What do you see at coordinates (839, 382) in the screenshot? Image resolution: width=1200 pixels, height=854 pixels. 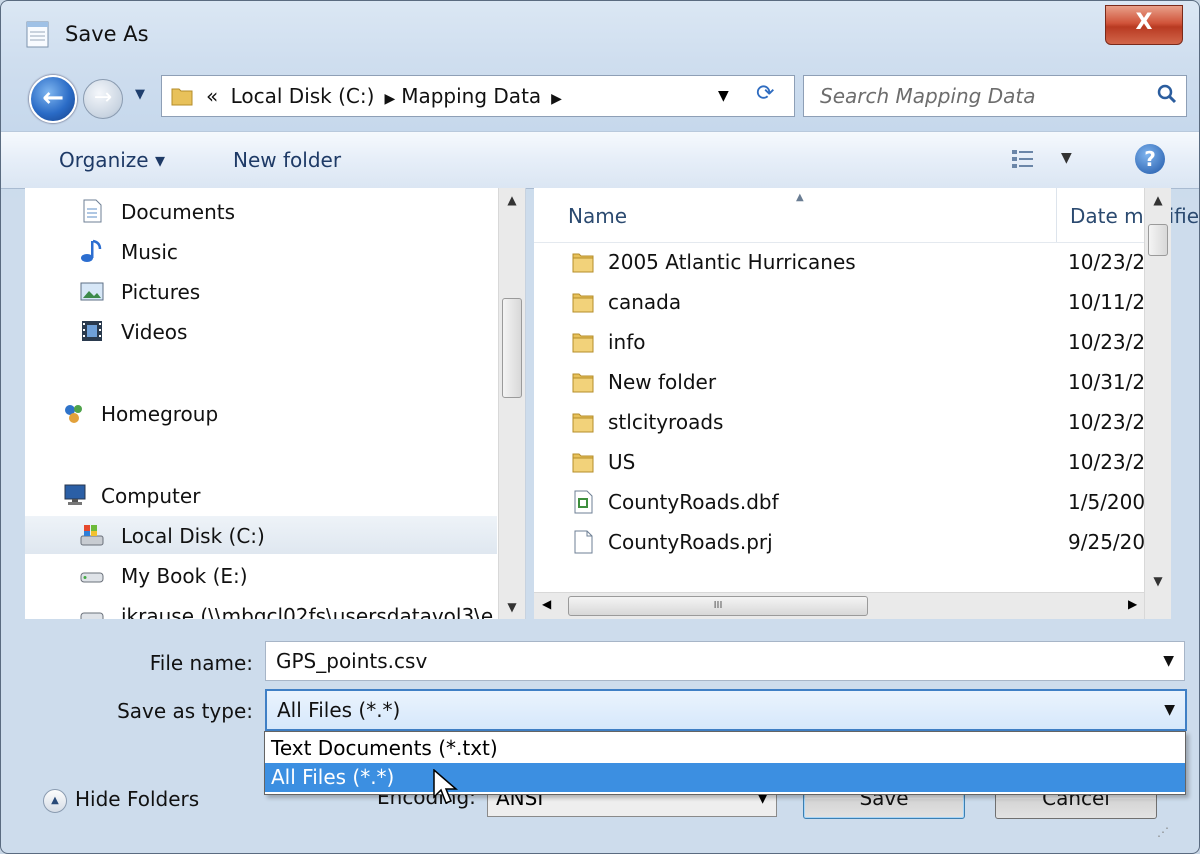 I see `file-row: New folder 10/31/201` at bounding box center [839, 382].